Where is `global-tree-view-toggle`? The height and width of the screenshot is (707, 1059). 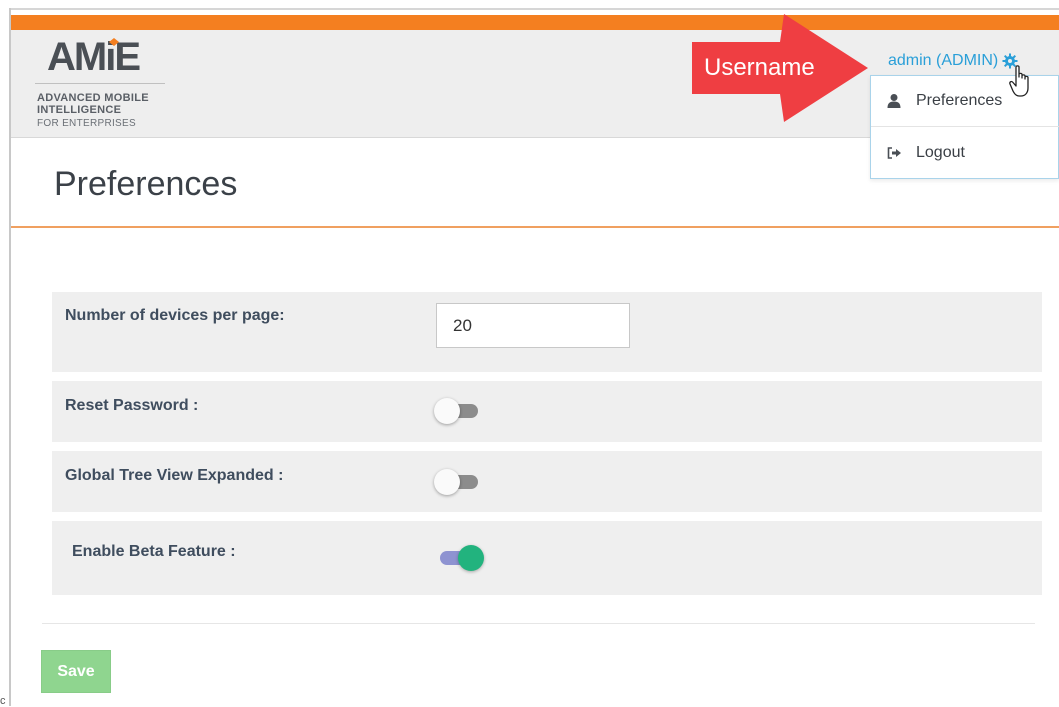
global-tree-view-toggle is located at coordinates (458, 482).